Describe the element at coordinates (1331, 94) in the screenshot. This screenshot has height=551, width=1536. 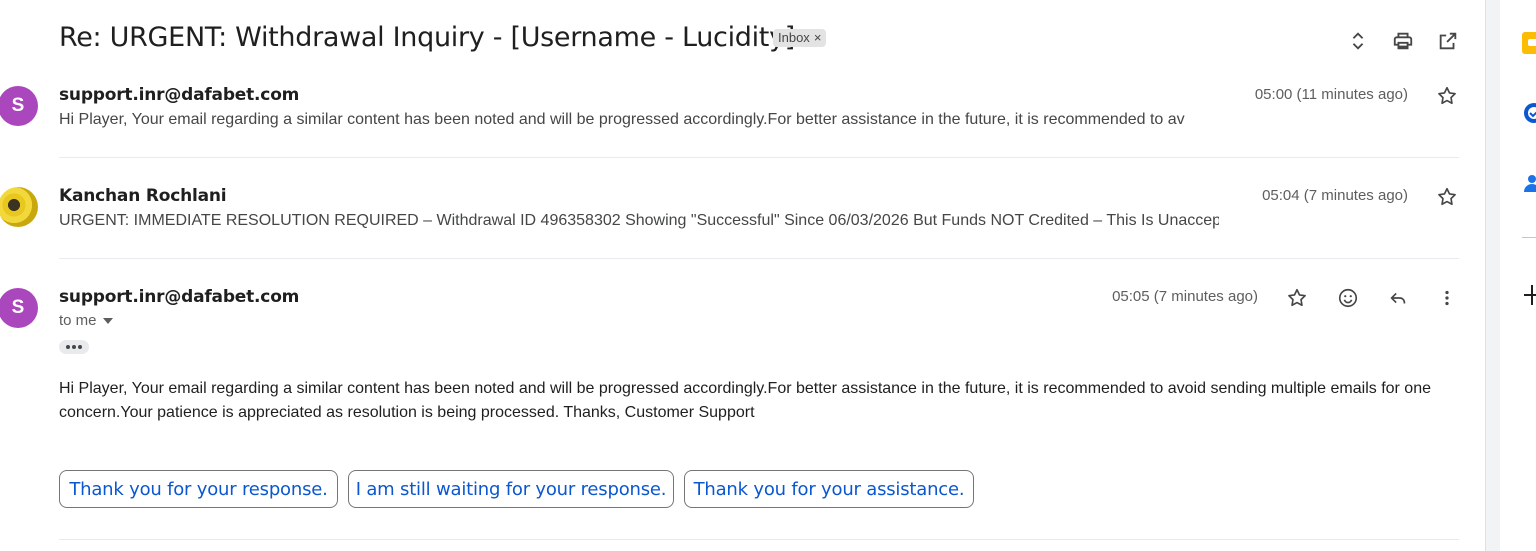
I see `message-time: 05:00 (11 minutes ago)` at that location.